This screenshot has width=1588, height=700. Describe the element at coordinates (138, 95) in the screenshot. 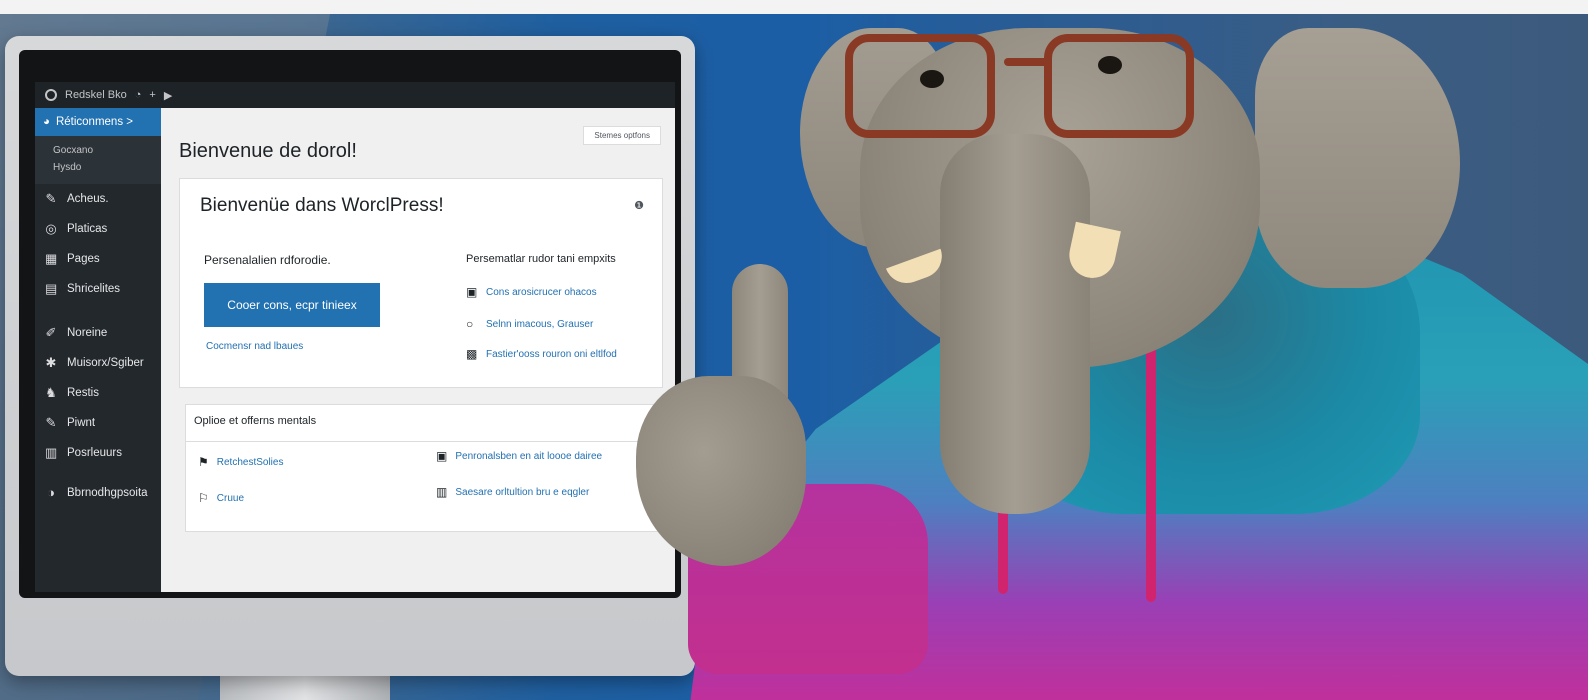

I see `comment-icon: ◔` at that location.